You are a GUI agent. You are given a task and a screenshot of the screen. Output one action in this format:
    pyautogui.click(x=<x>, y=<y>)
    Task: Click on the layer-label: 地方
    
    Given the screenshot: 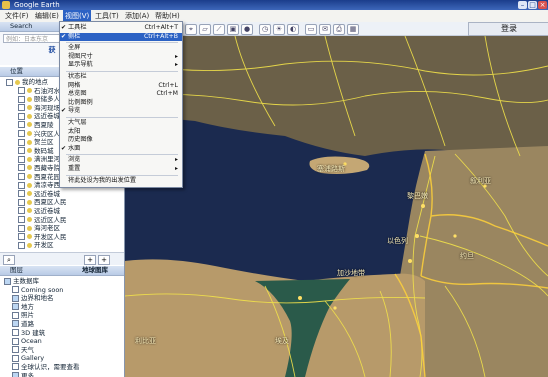 What is the action you would take?
    pyautogui.click(x=27, y=306)
    